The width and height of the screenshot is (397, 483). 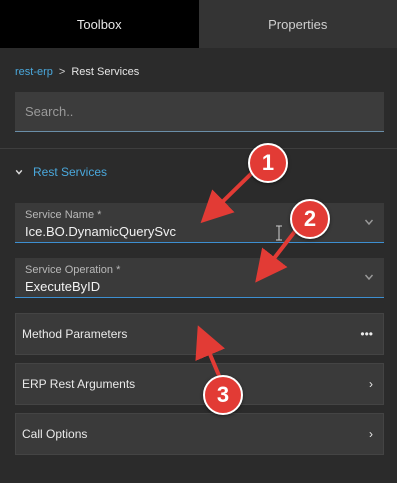 I want to click on section-header-rest-services: Rest Services, so click(x=61, y=172).